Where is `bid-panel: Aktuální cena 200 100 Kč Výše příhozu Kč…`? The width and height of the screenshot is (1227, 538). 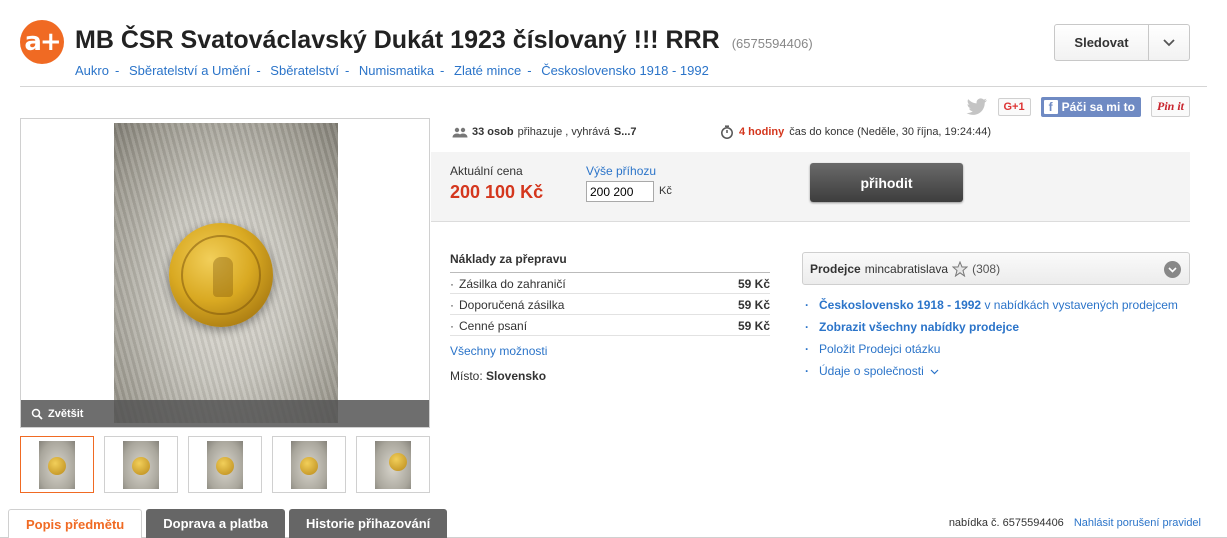
bid-panel: Aktuální cena 200 100 Kč Výše příhozu Kč… is located at coordinates (810, 187).